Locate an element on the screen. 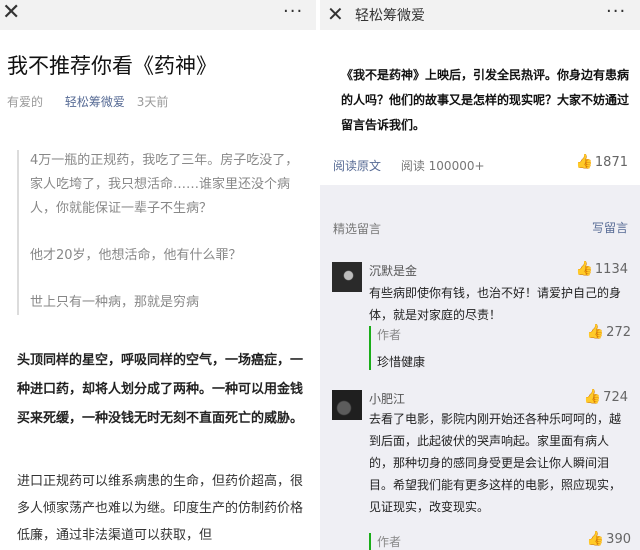 This screenshot has height=550, width=640. author-reply: 作者 👍 390 is located at coordinates (500, 540).